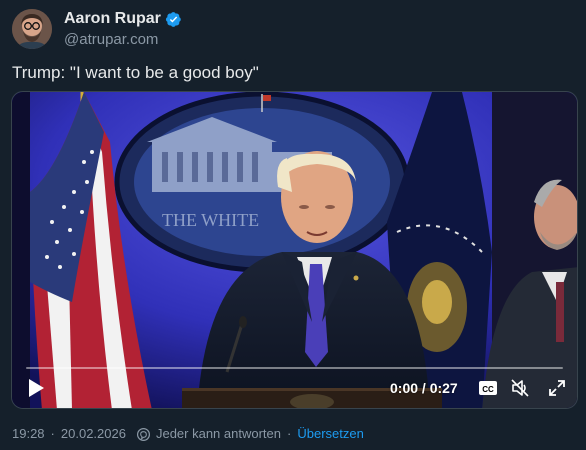 Image resolution: width=586 pixels, height=450 pixels. Describe the element at coordinates (135, 72) in the screenshot. I see `tweet-text: Trump: "I want to be a good boy"` at that location.